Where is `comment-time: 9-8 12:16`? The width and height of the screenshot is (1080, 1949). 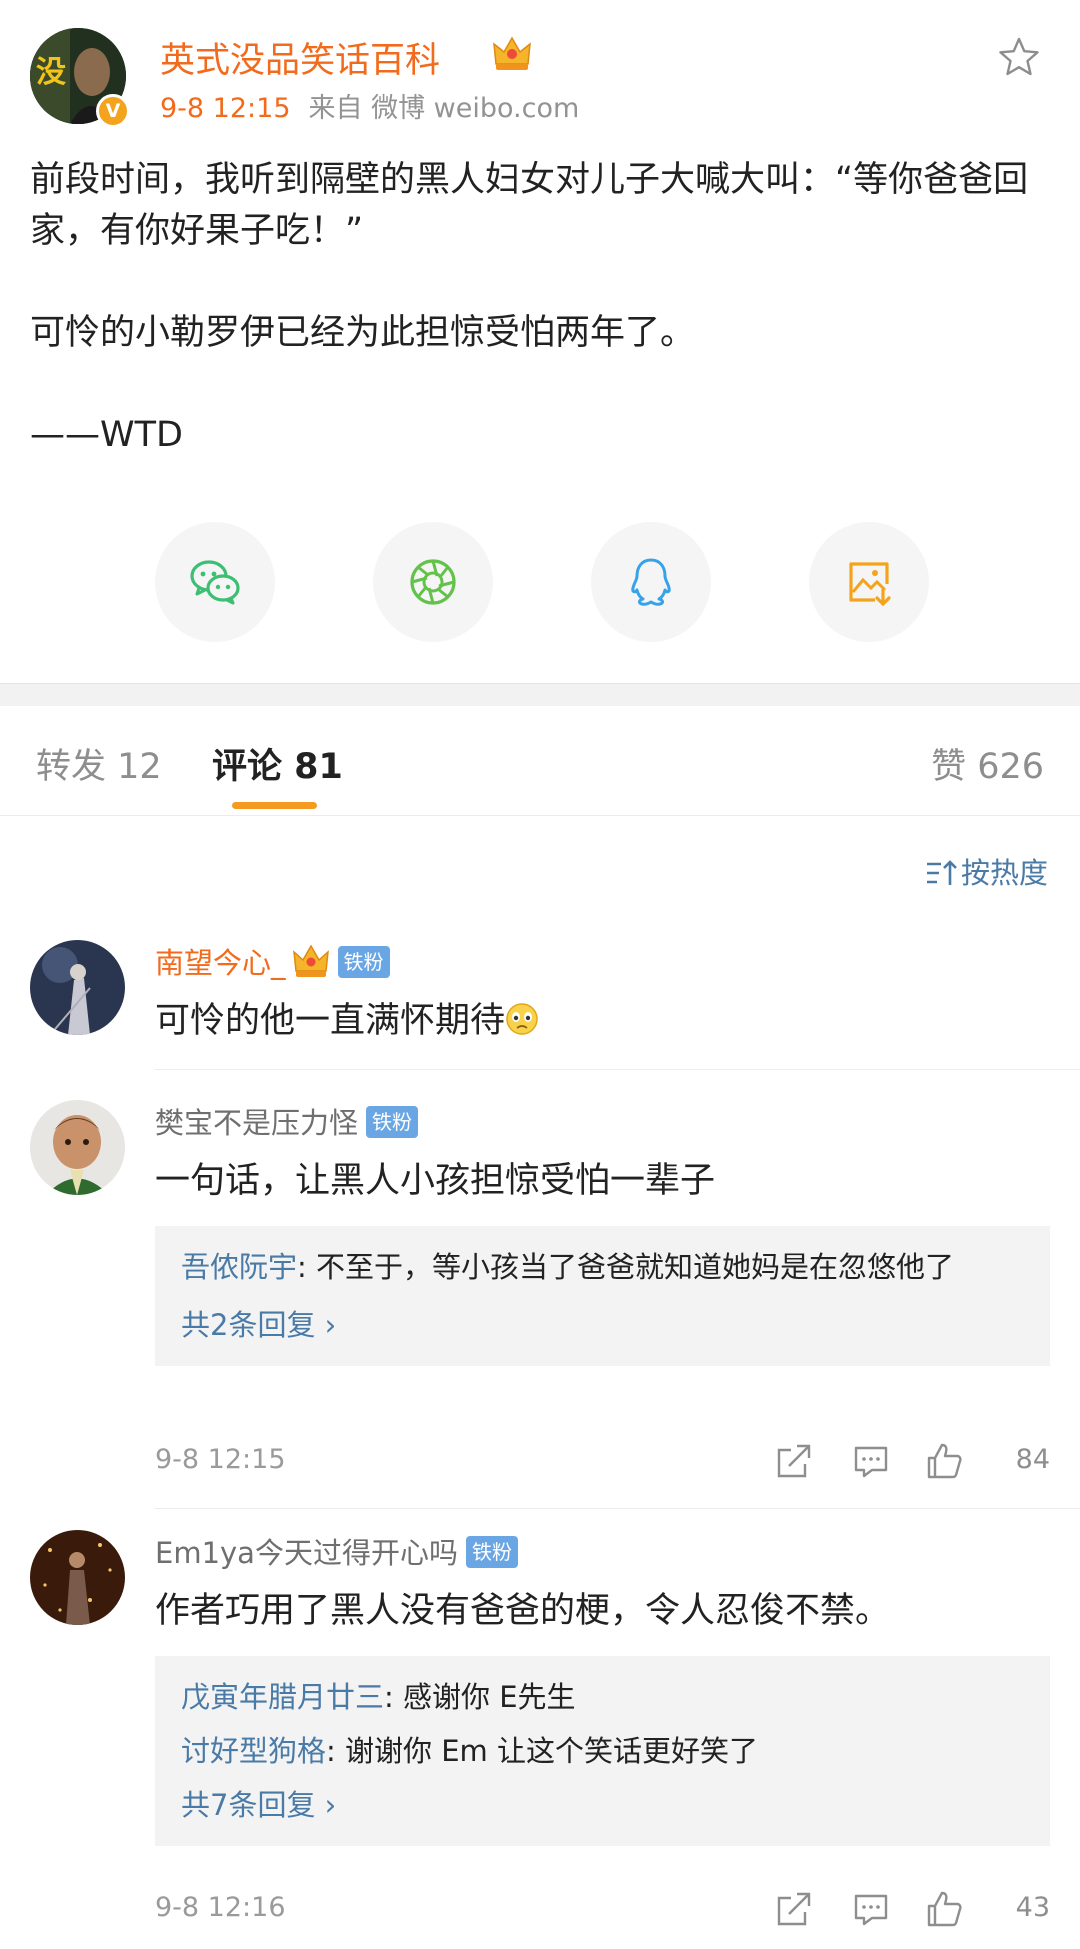 comment-time: 9-8 12:16 is located at coordinates (220, 1907).